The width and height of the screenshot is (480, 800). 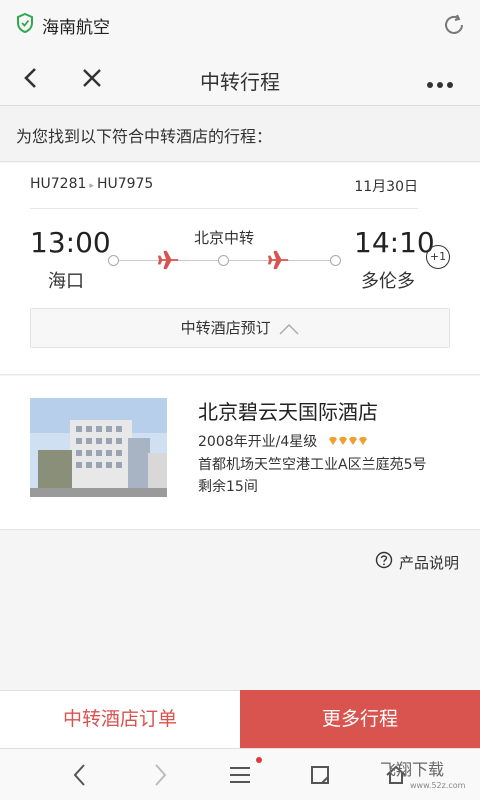 What do you see at coordinates (98, 447) in the screenshot?
I see `hotel-photo` at bounding box center [98, 447].